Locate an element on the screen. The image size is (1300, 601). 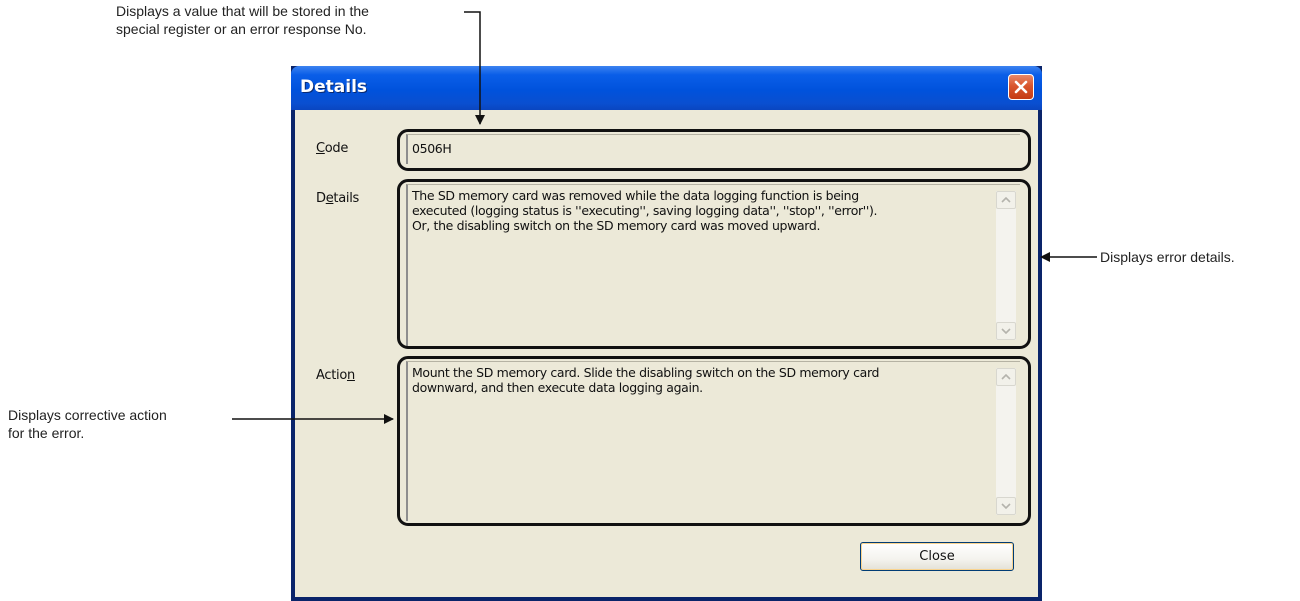
arrow-top is located at coordinates (474, 68).